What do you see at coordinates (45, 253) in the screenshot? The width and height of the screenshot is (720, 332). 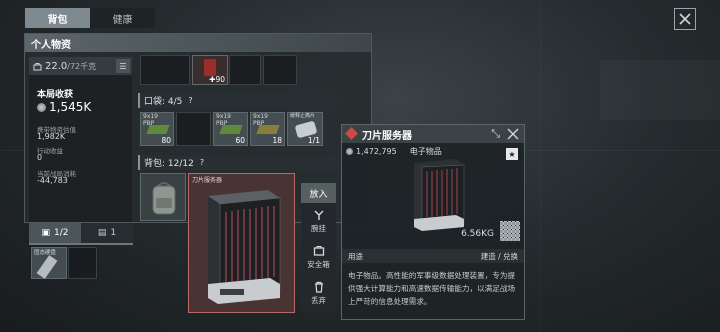 I see `item-name: 固态硬盘` at bounding box center [45, 253].